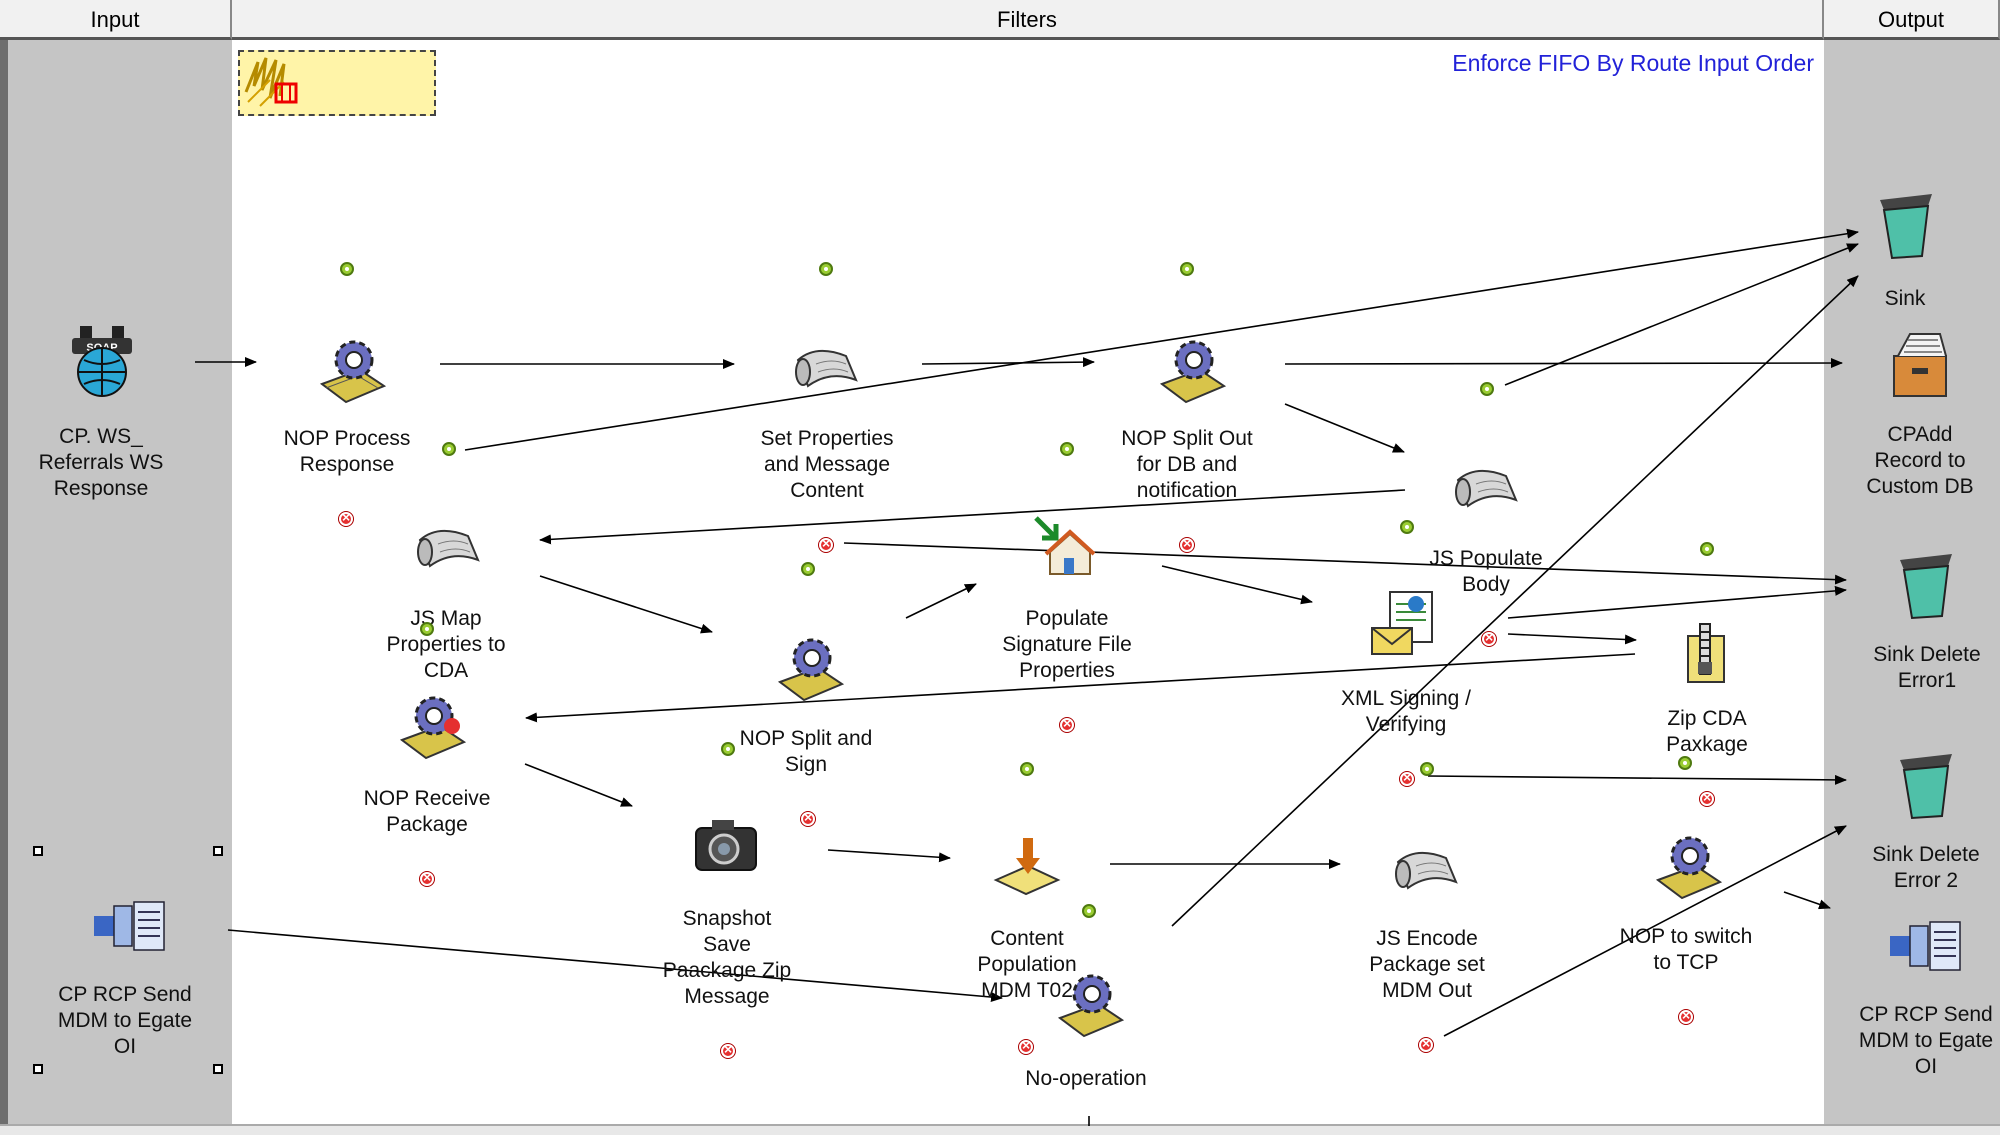 This screenshot has height=1135, width=2000. Describe the element at coordinates (806, 751) in the screenshot. I see `filter-node-label: NOP Split and Sign` at that location.